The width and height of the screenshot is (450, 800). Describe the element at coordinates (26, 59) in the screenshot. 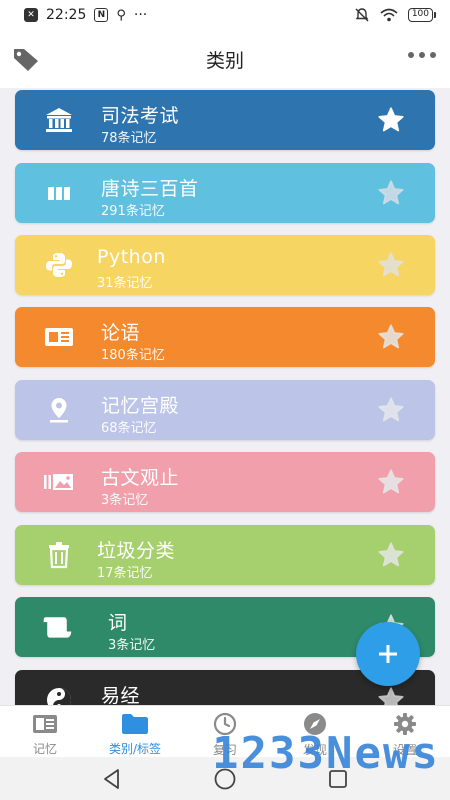

I see `tag-icon` at that location.